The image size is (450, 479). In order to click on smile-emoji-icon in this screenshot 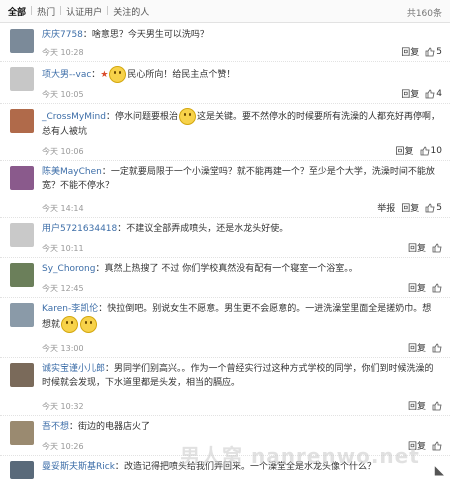, I will do `click(118, 74)`.